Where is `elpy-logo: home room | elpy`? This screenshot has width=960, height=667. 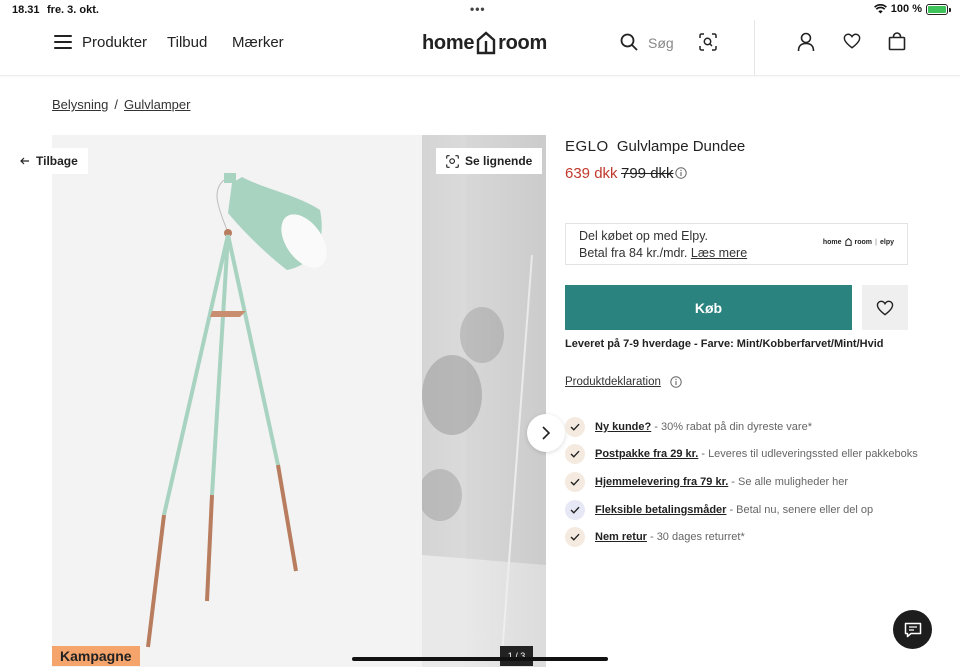
elpy-logo: home room | elpy is located at coordinates (858, 242).